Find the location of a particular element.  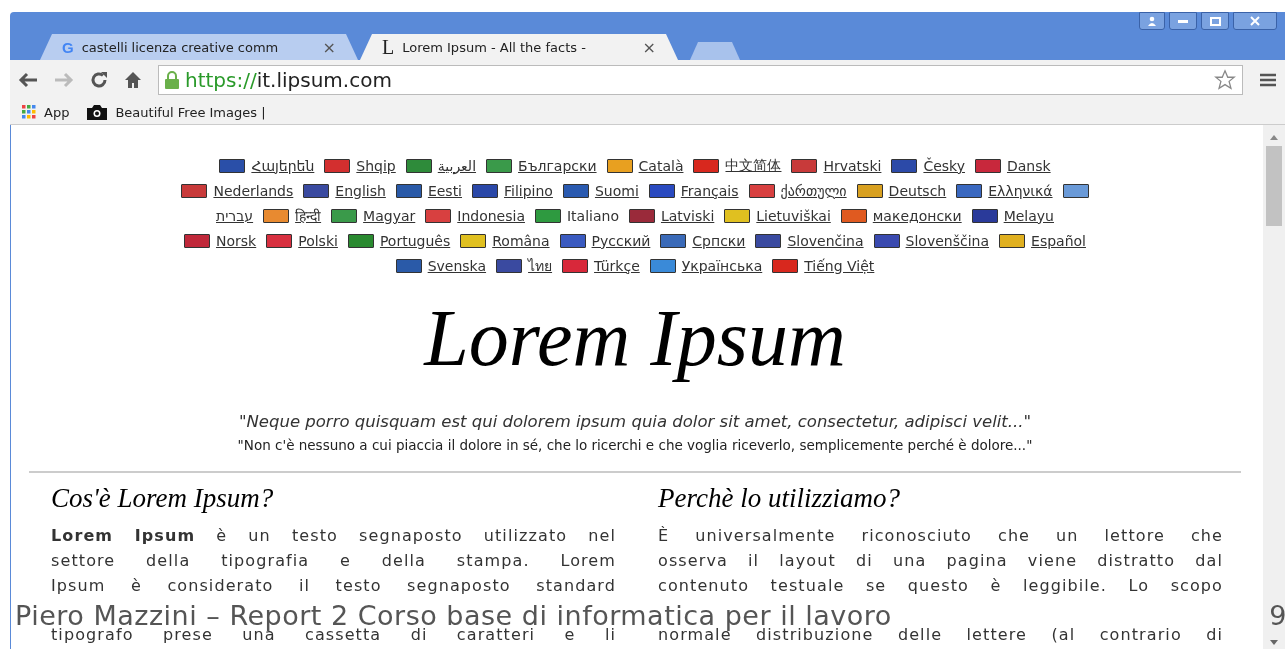

language-link: Eesti is located at coordinates (444, 190).